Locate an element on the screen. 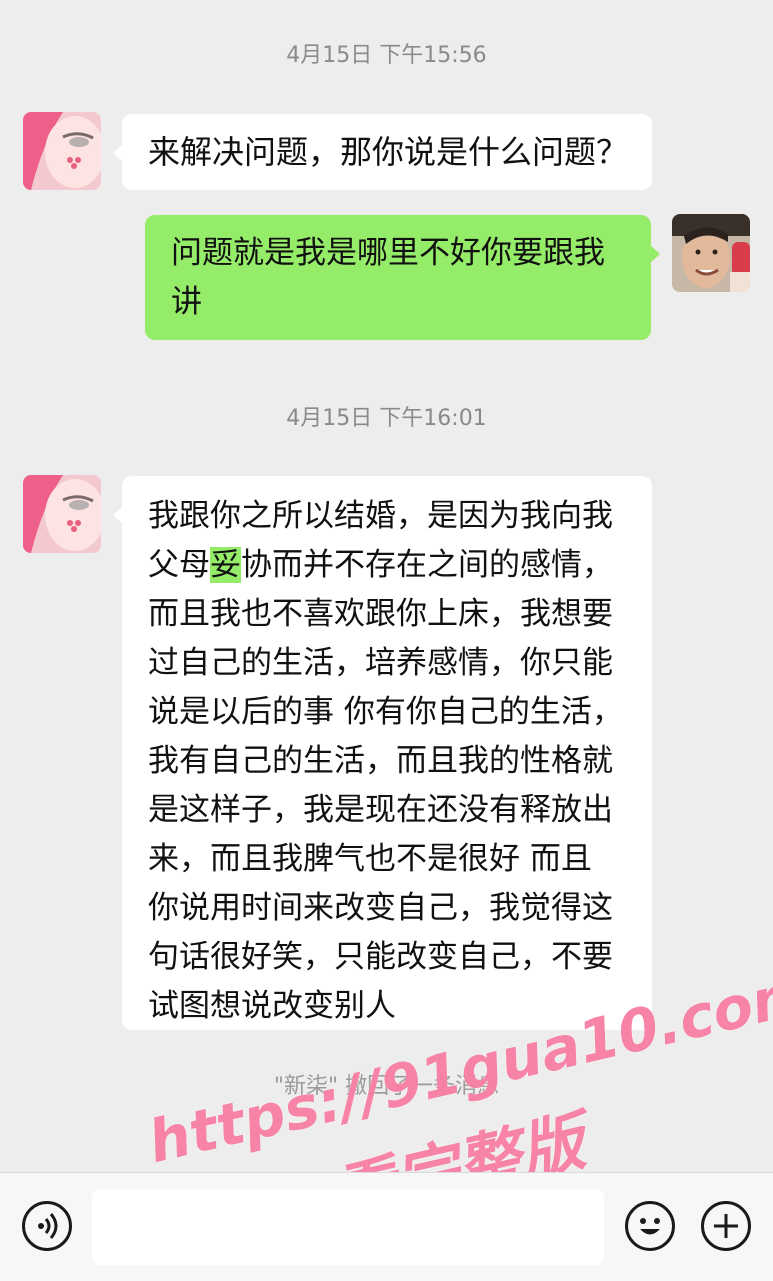 This screenshot has height=1281, width=773. voice-icon is located at coordinates (47, 1226).